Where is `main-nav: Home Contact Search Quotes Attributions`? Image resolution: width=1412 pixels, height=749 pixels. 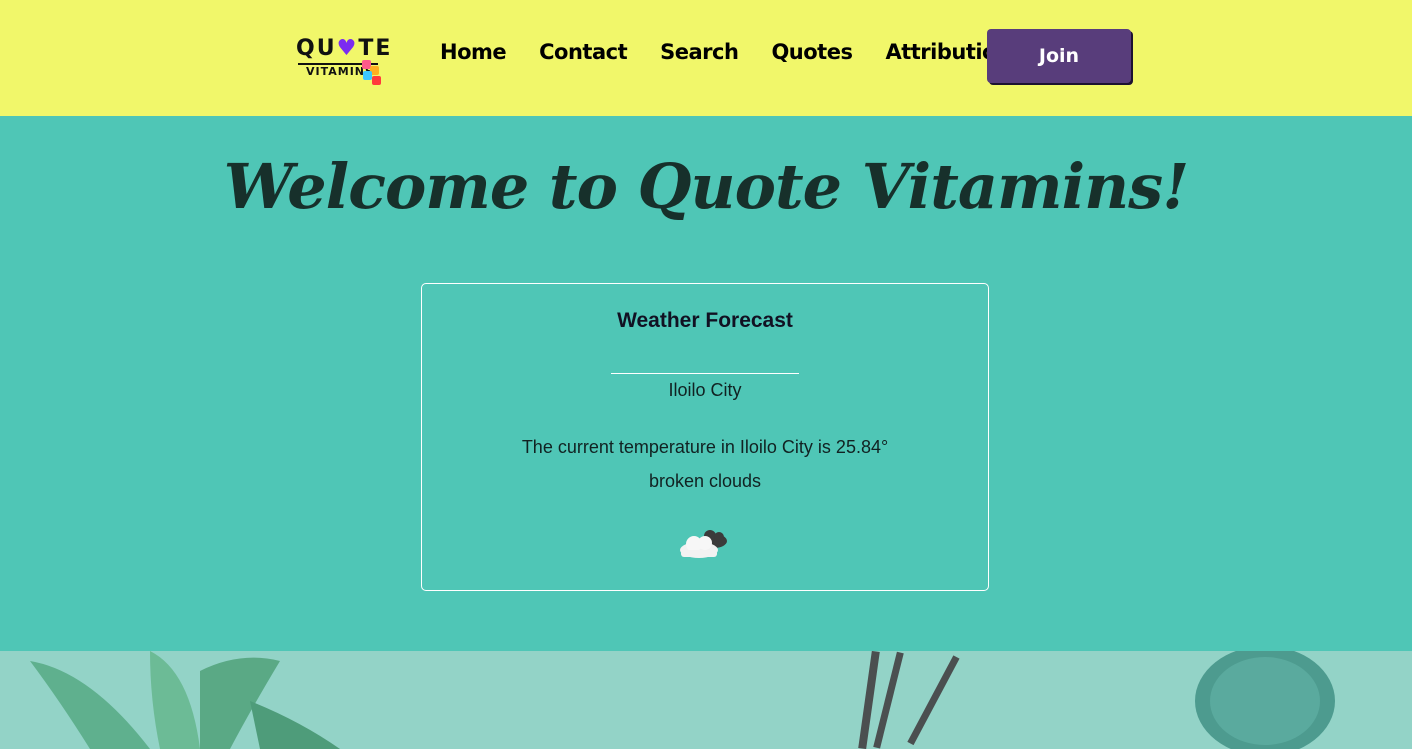 main-nav: Home Contact Search Quotes Attributions is located at coordinates (731, 52).